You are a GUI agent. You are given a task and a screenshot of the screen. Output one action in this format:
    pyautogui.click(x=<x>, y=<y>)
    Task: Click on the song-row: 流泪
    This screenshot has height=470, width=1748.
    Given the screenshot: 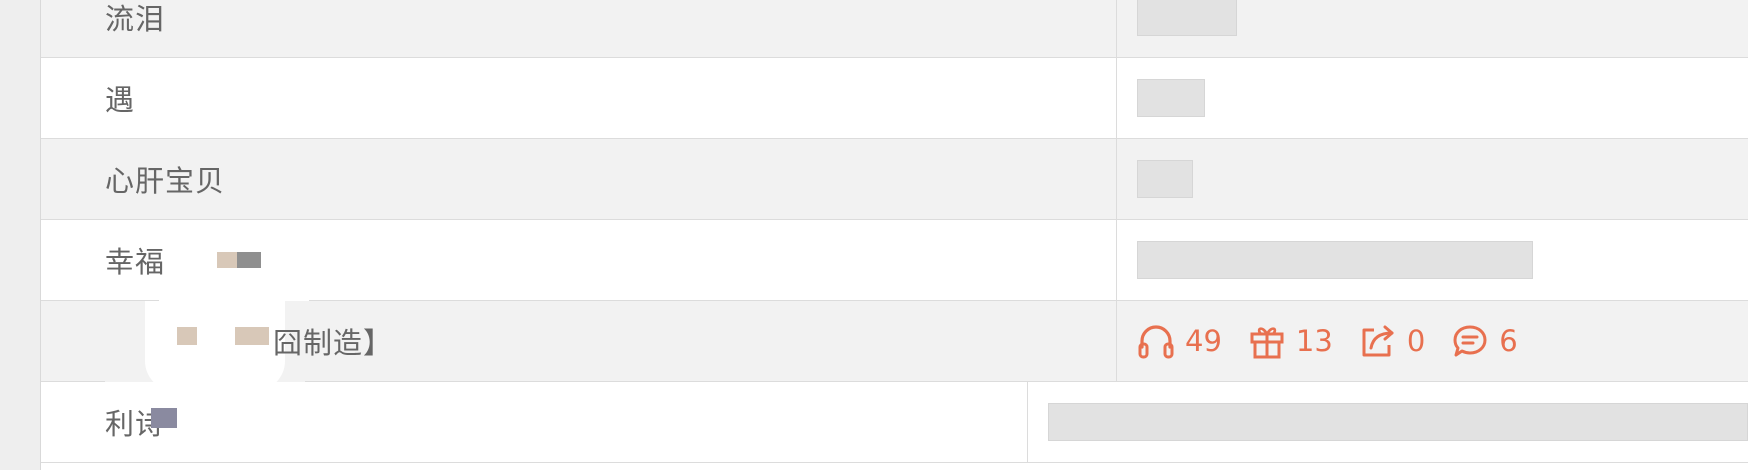 What is the action you would take?
    pyautogui.click(x=894, y=29)
    